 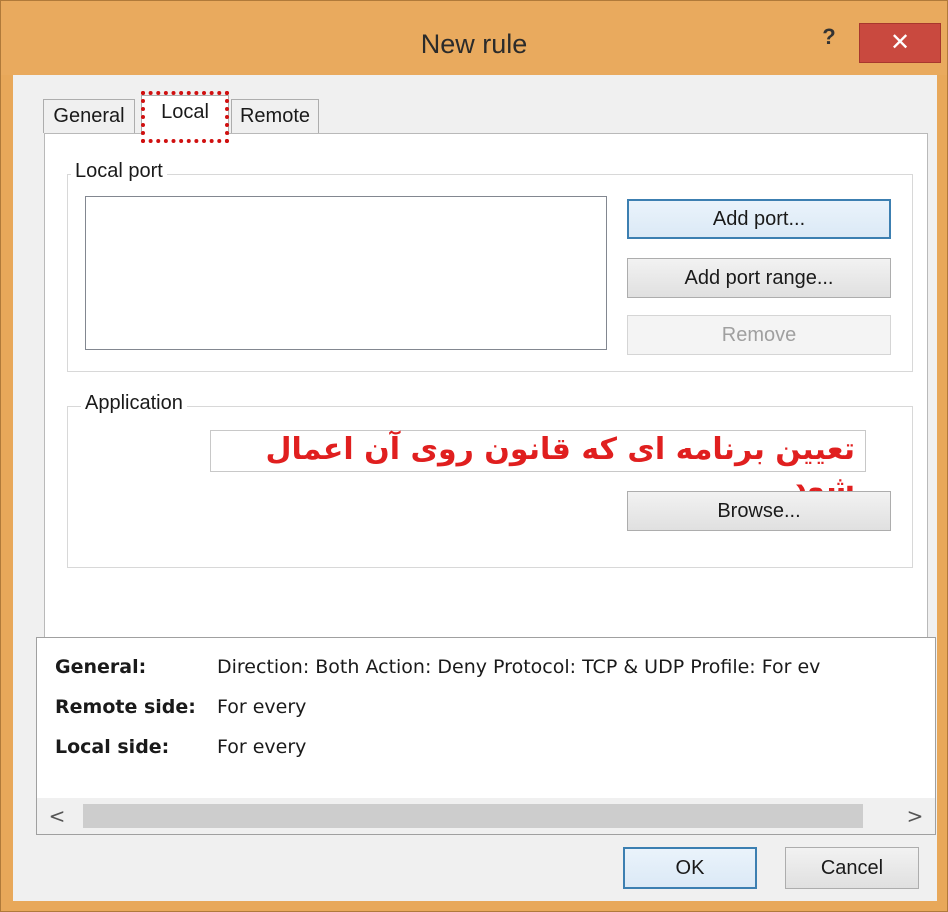 I want to click on title-bar: New rule ? ✕, so click(x=474, y=38).